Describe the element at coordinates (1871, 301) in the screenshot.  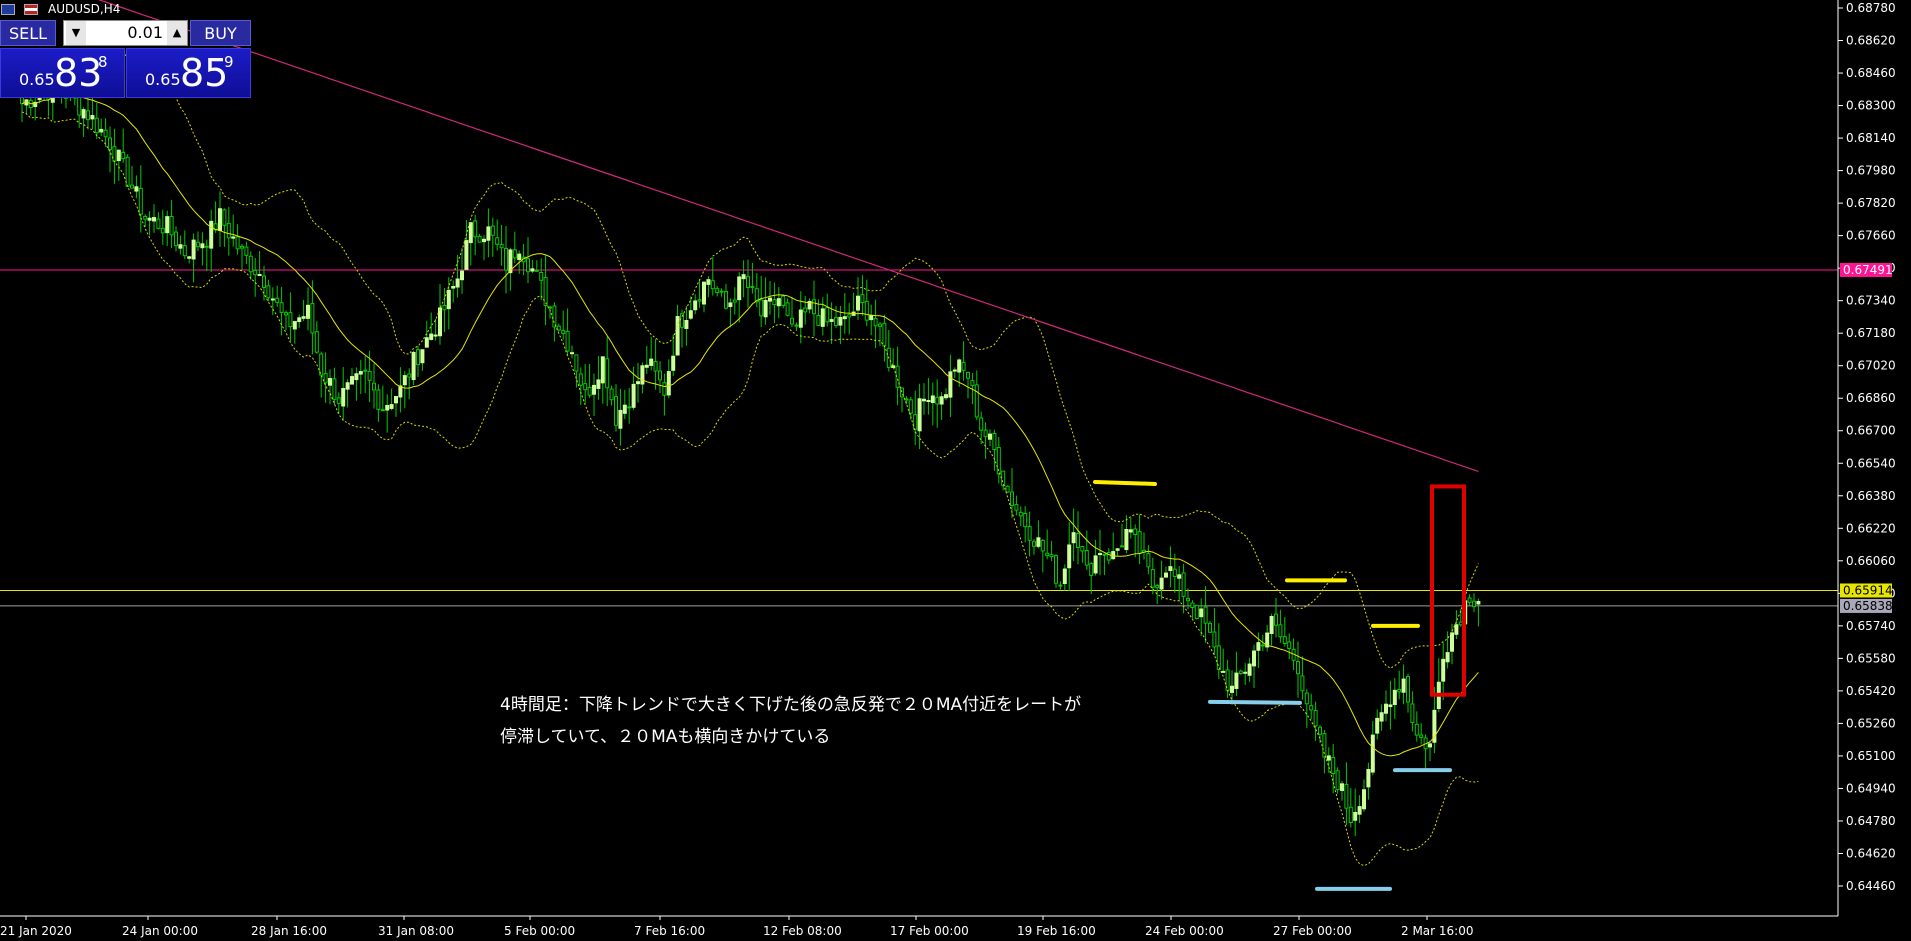
I see `price-tick-label: 0.67340` at that location.